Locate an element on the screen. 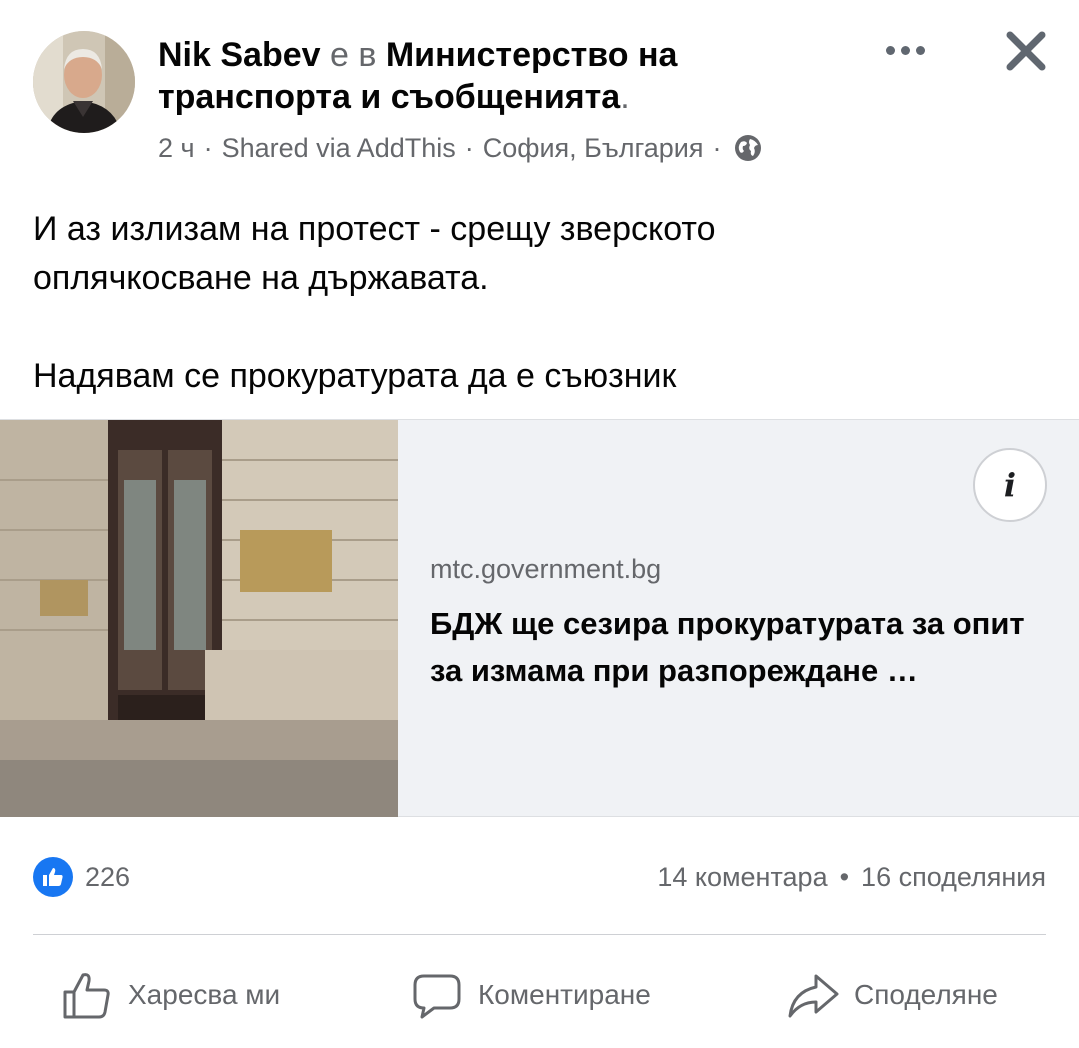  avatar is located at coordinates (84, 82).